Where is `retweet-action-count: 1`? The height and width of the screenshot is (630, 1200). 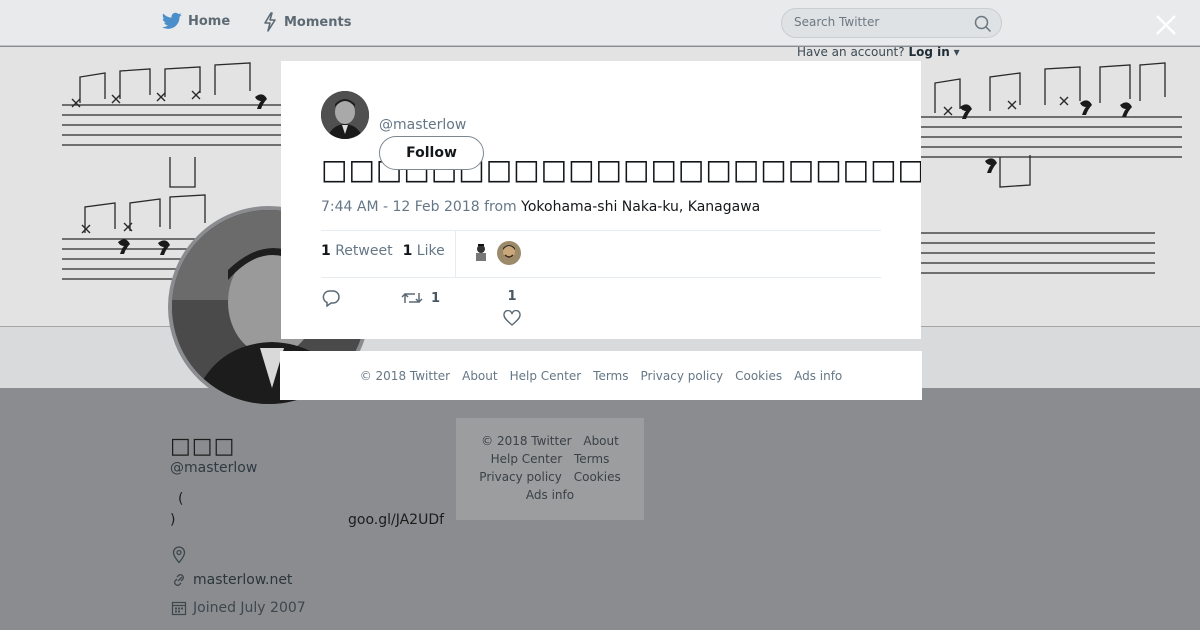 retweet-action-count: 1 is located at coordinates (436, 298).